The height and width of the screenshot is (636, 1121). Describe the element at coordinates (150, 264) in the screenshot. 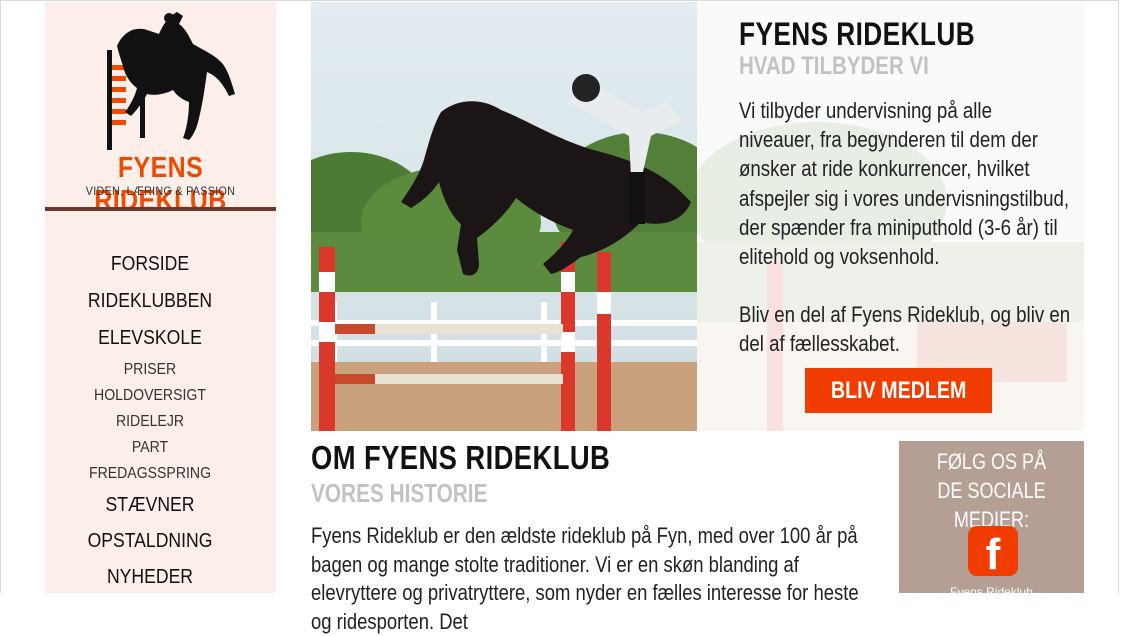

I see `nav-item-forside: FORSIDE` at that location.